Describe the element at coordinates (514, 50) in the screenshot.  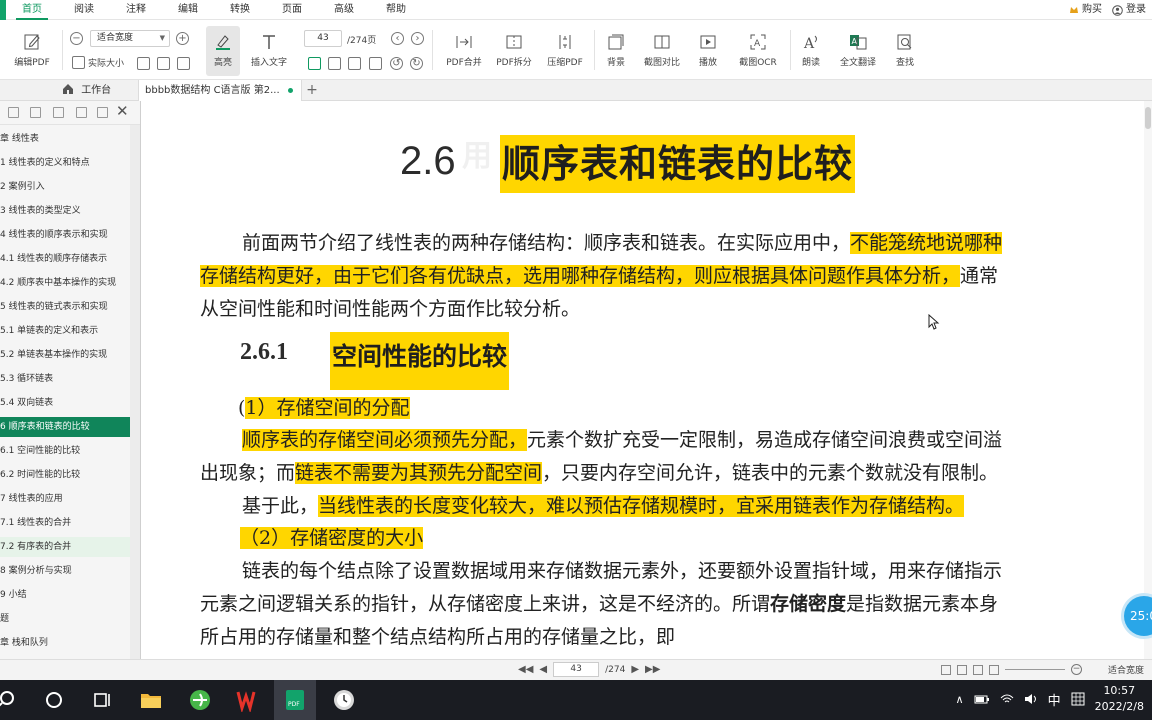
I see `pdf-split-button: PDF拆分` at that location.